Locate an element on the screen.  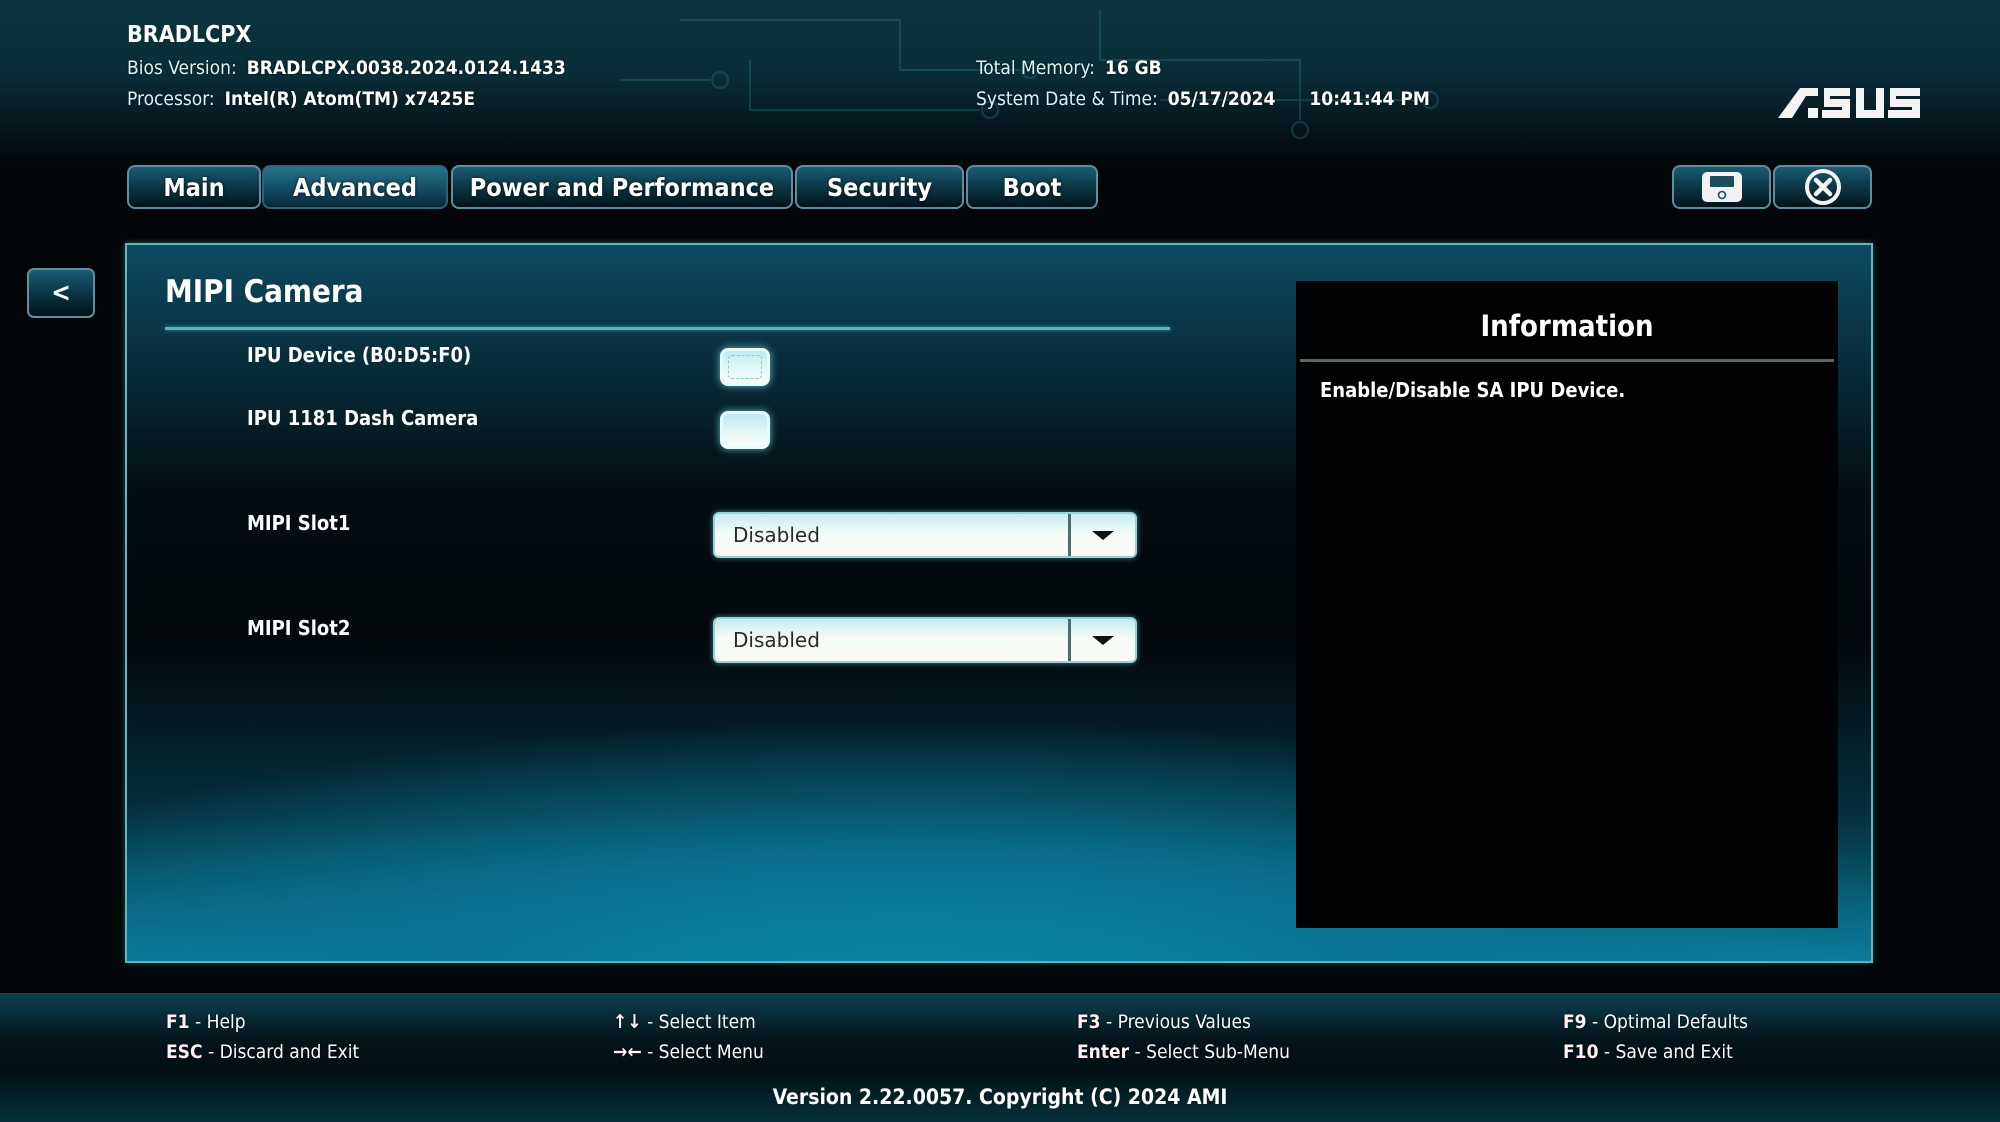
hint-desc: - Previous Values is located at coordinates (1175, 1022).